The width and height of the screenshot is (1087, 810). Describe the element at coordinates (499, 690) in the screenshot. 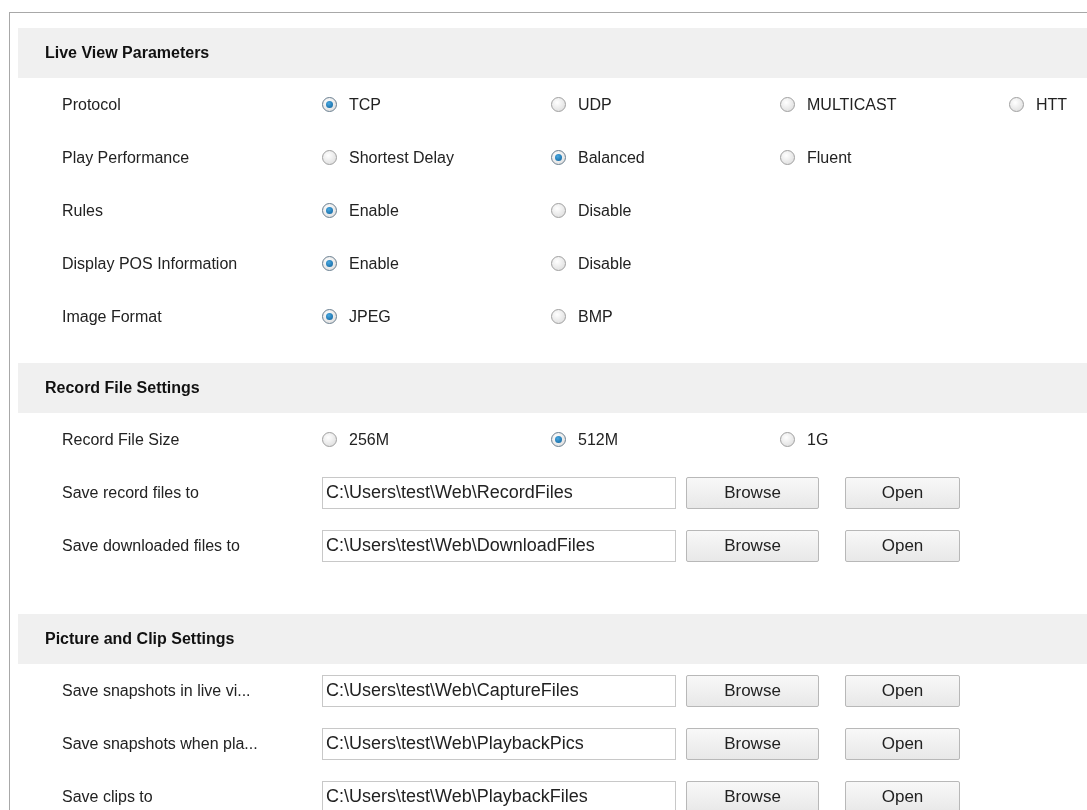

I see `path-field: C:\Users\test\Web\CaptureFiles` at that location.